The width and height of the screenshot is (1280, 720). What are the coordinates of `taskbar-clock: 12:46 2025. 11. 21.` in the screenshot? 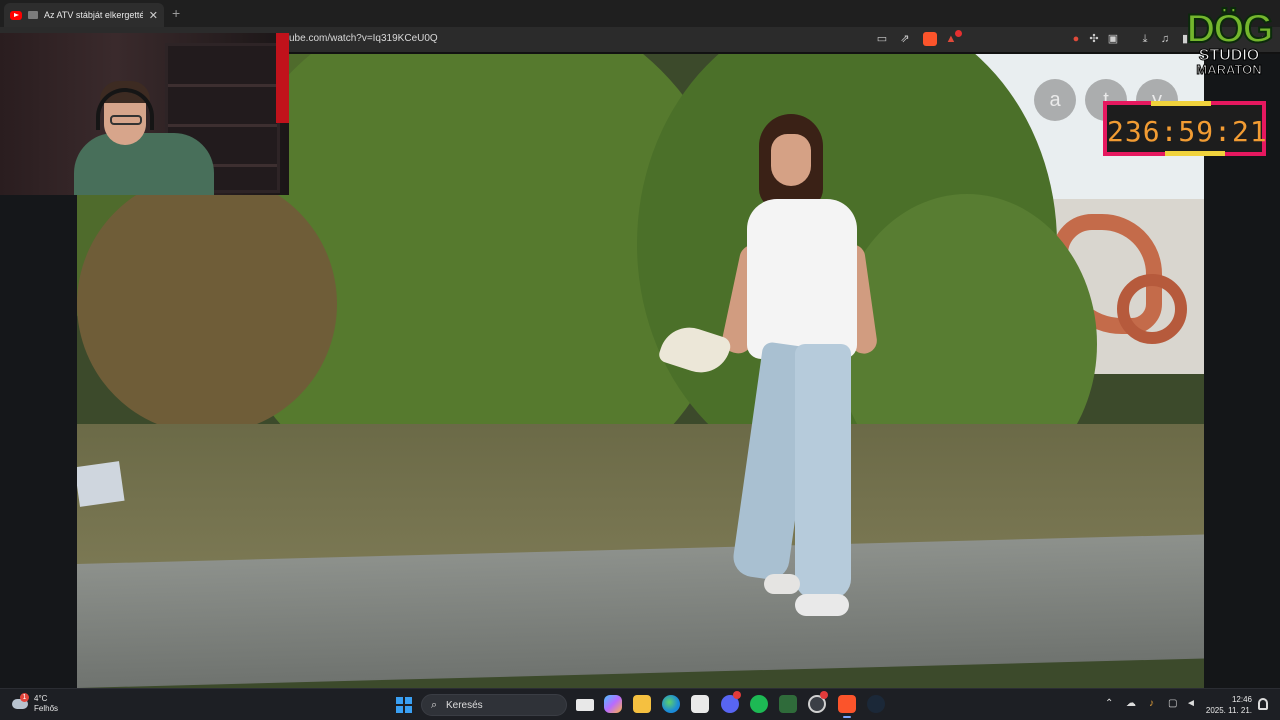 It's located at (1226, 705).